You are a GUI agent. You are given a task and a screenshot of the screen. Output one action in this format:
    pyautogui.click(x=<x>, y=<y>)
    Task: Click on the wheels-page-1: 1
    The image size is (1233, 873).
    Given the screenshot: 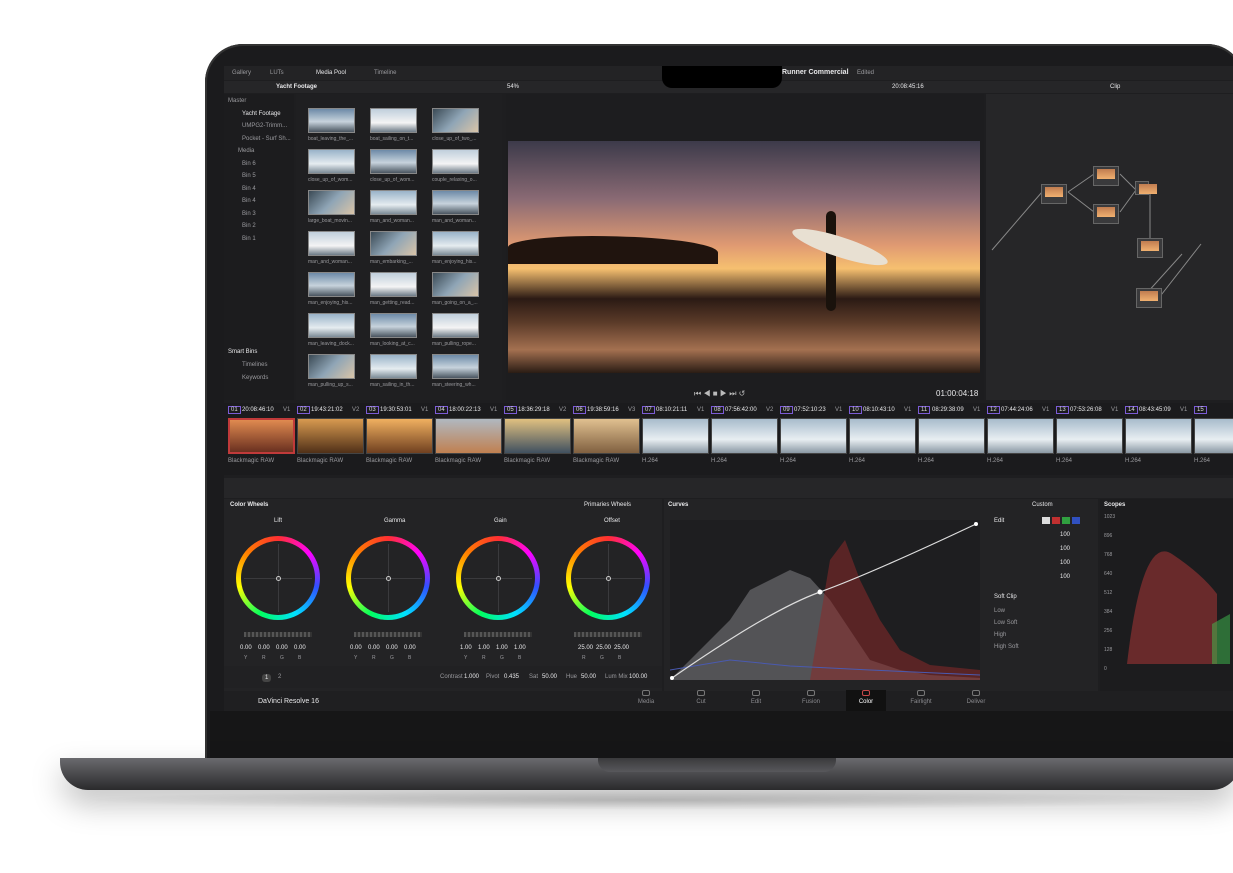 What is the action you would take?
    pyautogui.click(x=267, y=678)
    